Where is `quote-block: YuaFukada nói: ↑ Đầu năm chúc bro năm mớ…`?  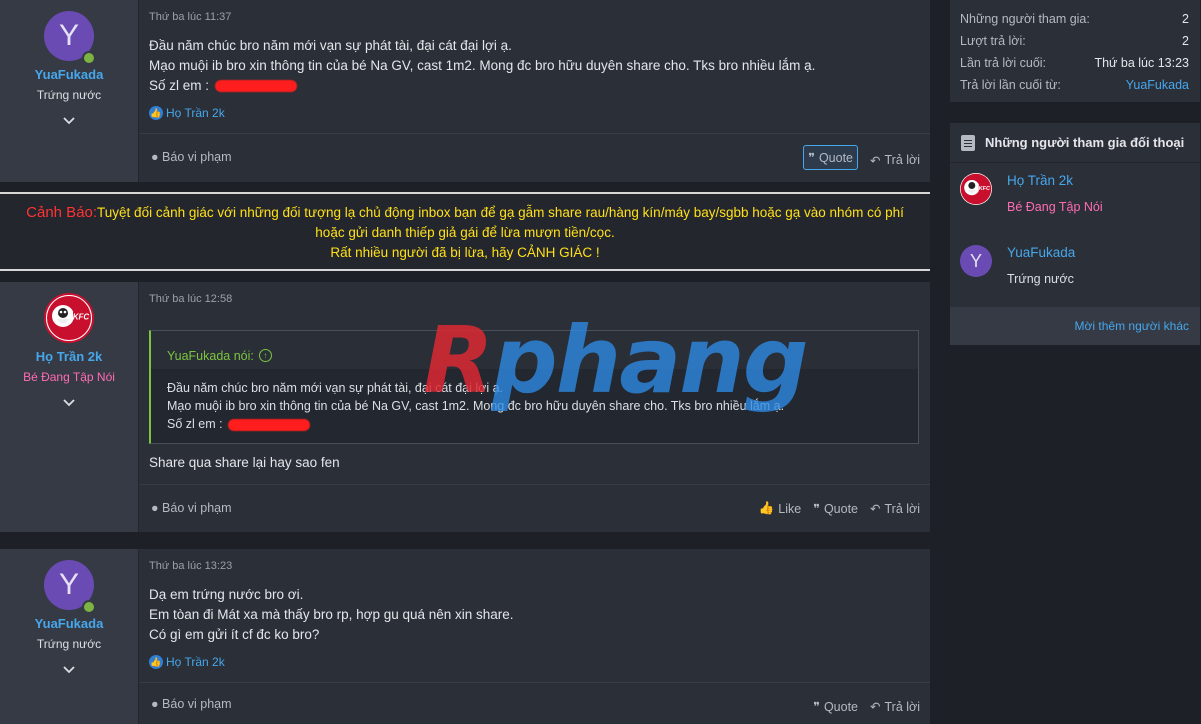 quote-block: YuaFukada nói: ↑ Đầu năm chúc bro năm mớ… is located at coordinates (534, 387).